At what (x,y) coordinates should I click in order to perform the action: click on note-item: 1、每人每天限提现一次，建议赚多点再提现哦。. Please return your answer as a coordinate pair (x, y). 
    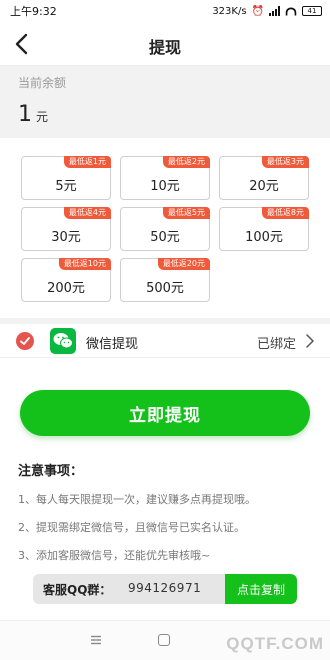
    Looking at the image, I should click on (137, 499).